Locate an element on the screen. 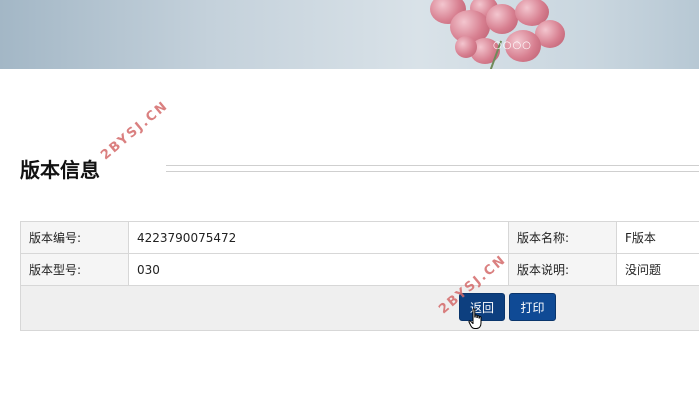  carousel-indicator: ○○○○ is located at coordinates (512, 45).